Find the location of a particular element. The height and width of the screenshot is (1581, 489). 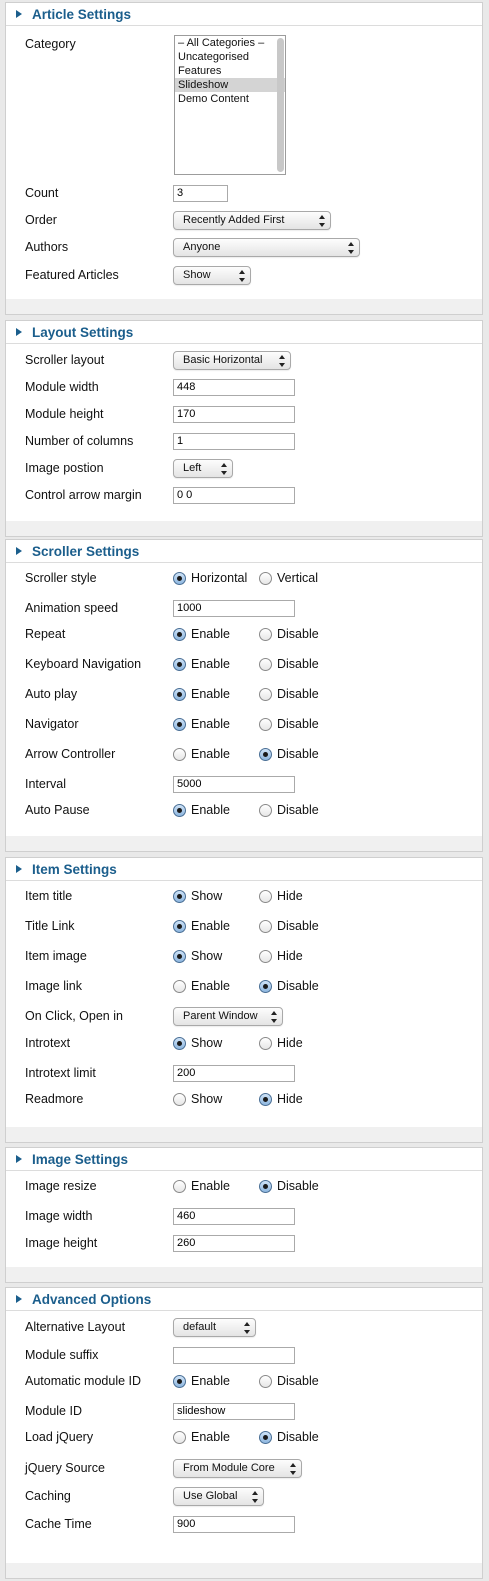

module-suffix-input is located at coordinates (234, 1355).